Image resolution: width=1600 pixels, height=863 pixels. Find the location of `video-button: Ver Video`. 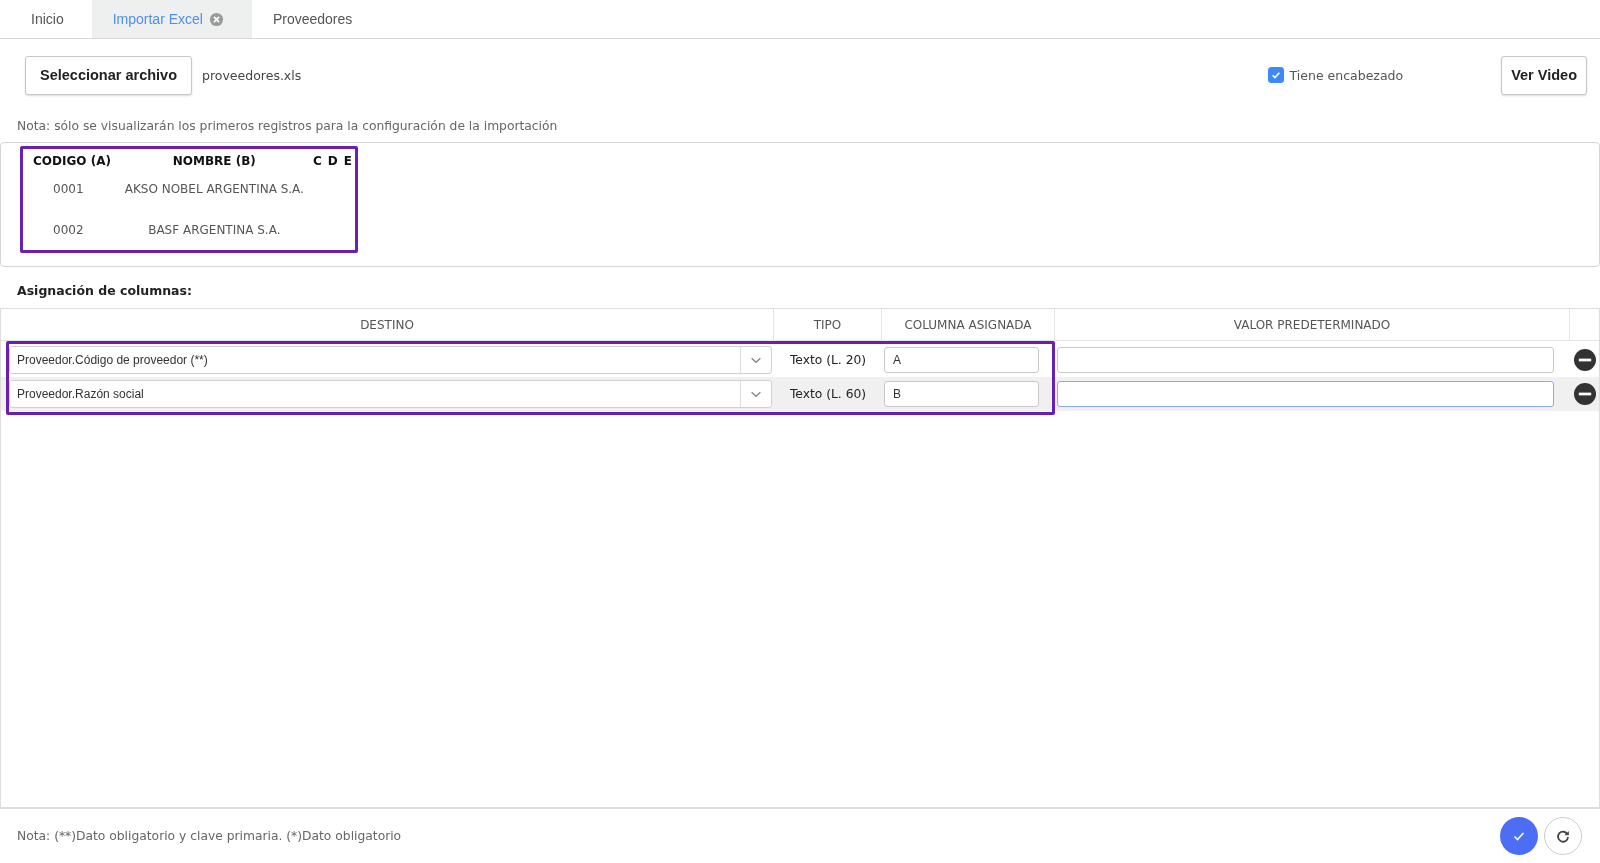

video-button: Ver Video is located at coordinates (1544, 75).